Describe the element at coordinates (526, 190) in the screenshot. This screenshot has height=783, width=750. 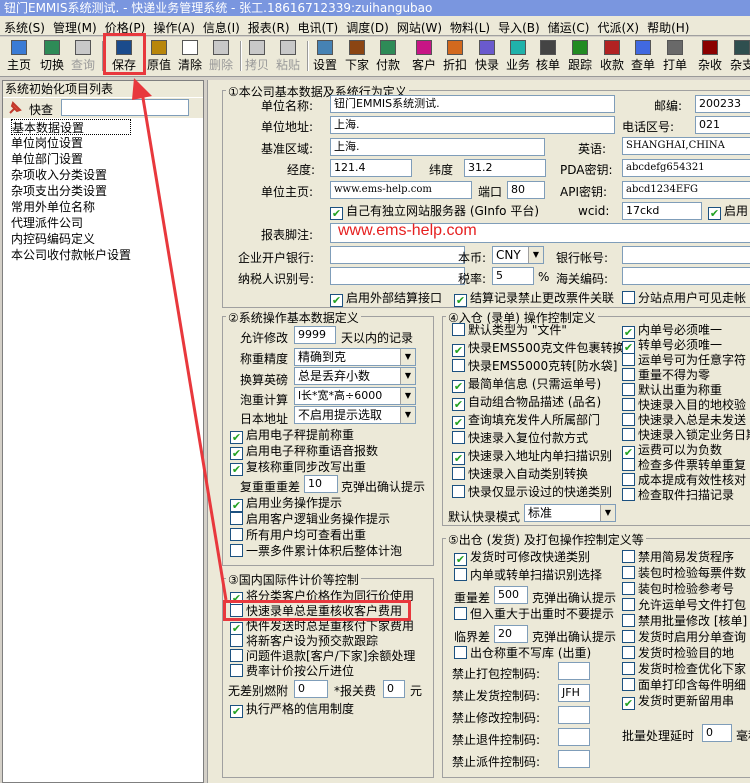
I see `port-field: 80` at that location.